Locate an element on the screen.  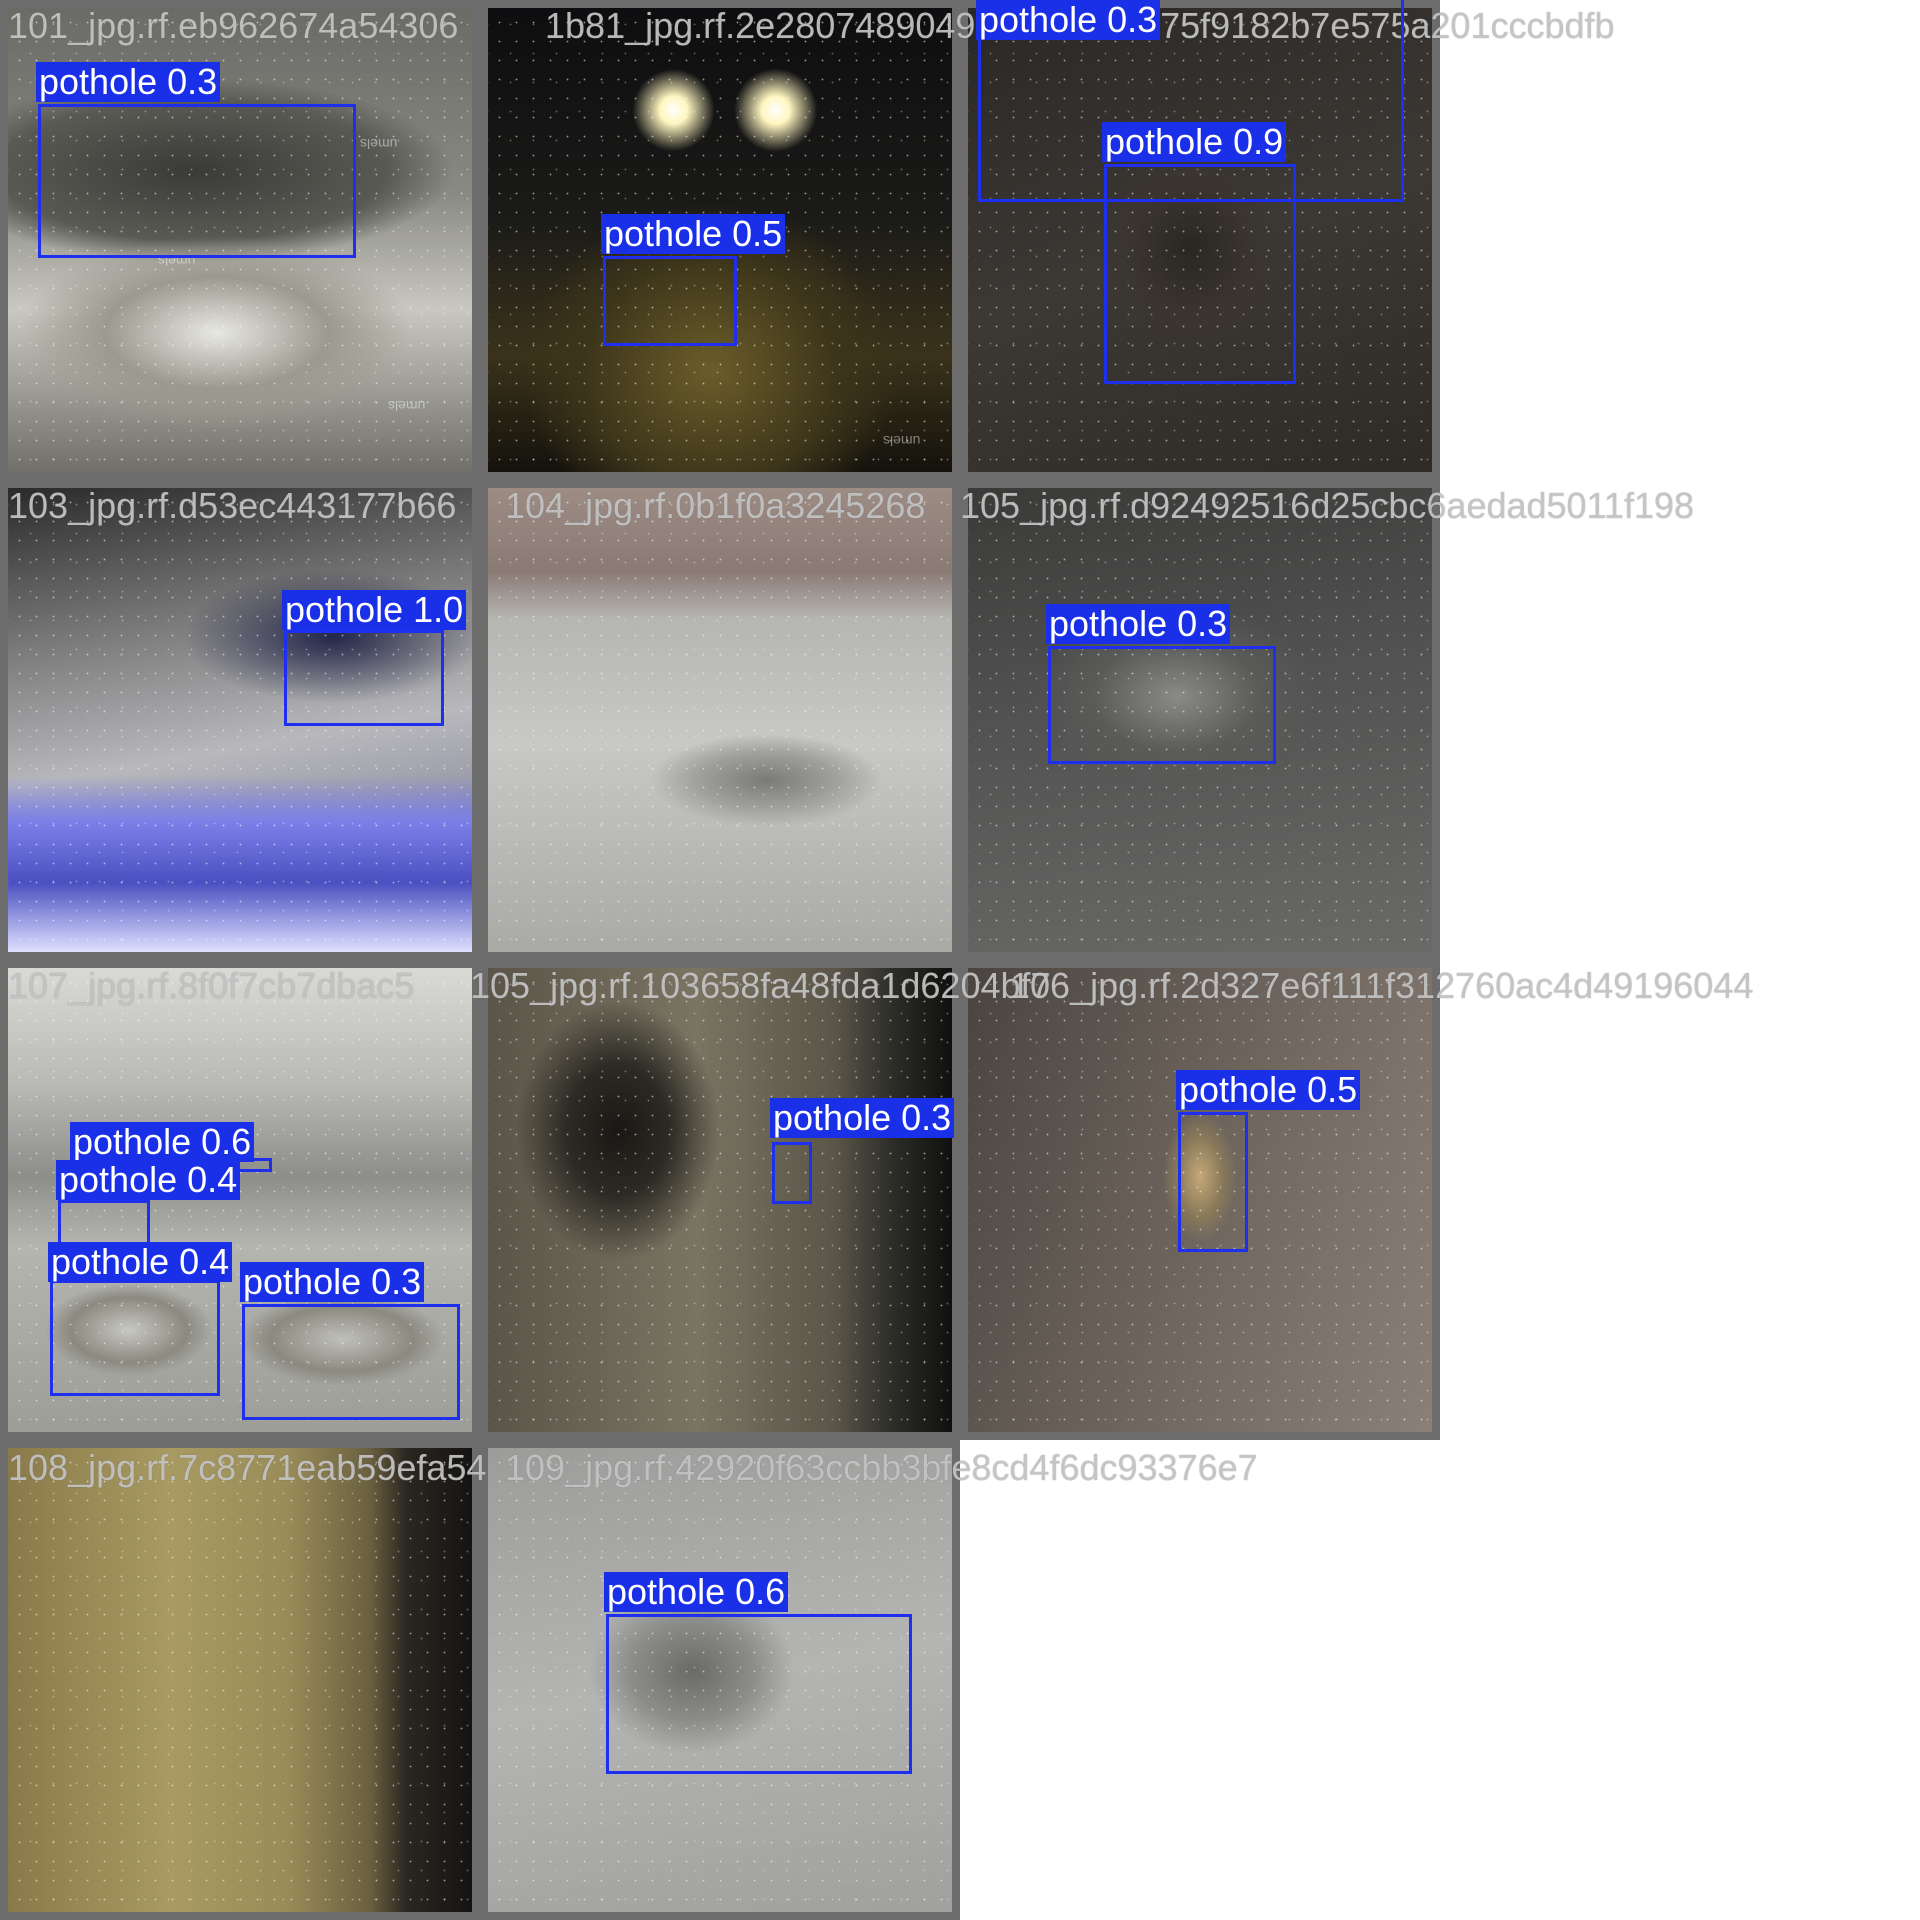
image-filename: 108_jpg.rf.7c8771eab59efa54 is located at coordinates (247, 1467).